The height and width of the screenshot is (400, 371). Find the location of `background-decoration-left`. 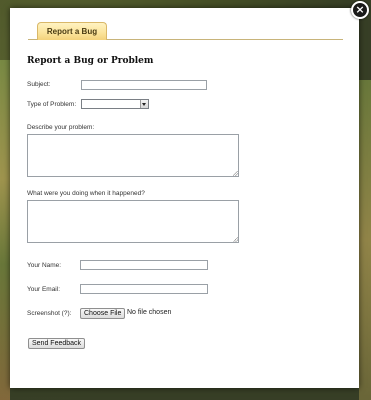

background-decoration-left is located at coordinates (5, 230).